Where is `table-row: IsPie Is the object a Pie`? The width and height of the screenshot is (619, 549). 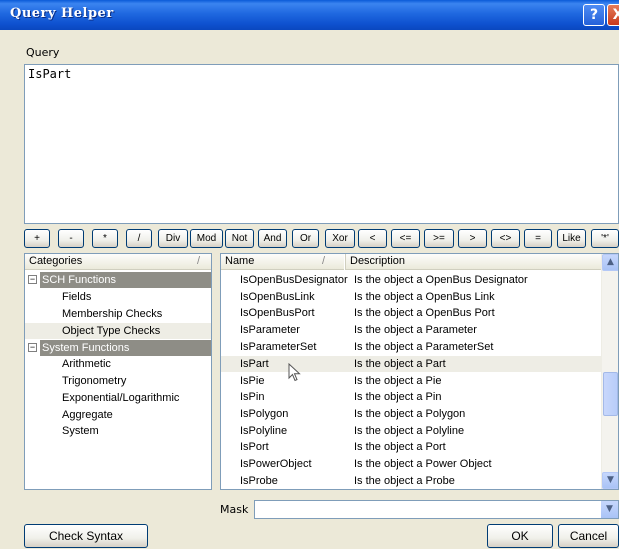 table-row: IsPie Is the object a Pie is located at coordinates (411, 381).